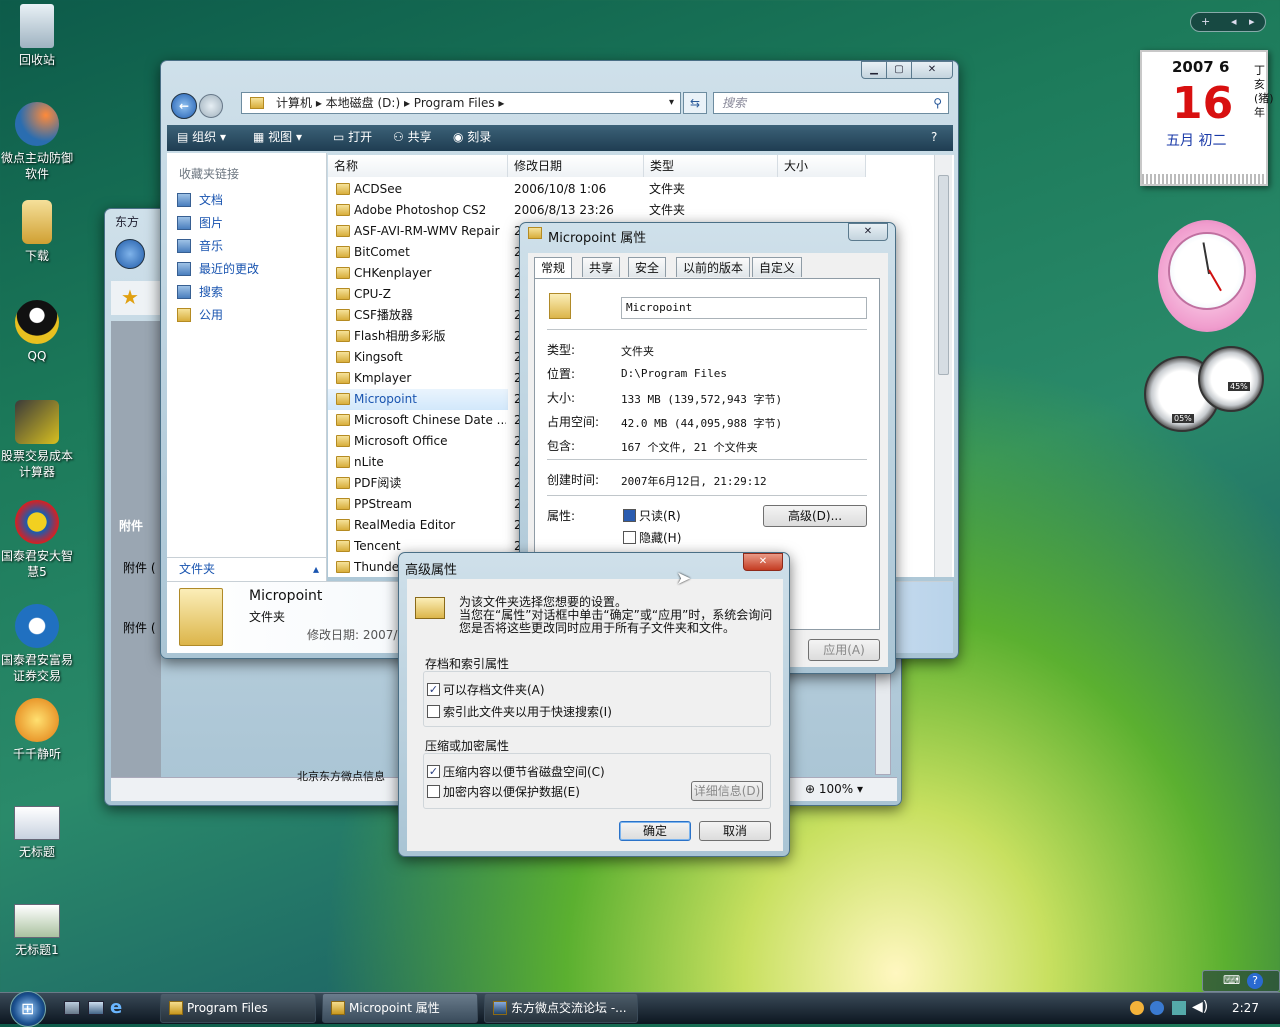 The height and width of the screenshot is (1027, 1280). What do you see at coordinates (874, 70) in the screenshot?
I see `minimize-button: ▁` at bounding box center [874, 70].